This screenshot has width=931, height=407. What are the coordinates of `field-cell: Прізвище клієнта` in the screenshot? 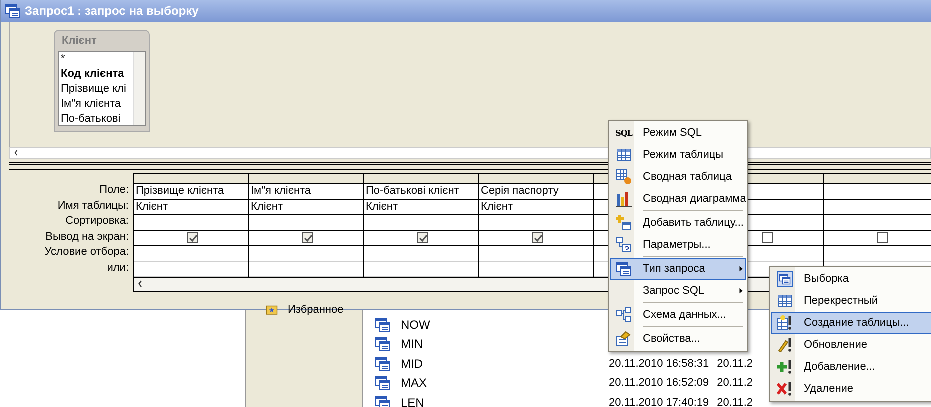 It's located at (191, 192).